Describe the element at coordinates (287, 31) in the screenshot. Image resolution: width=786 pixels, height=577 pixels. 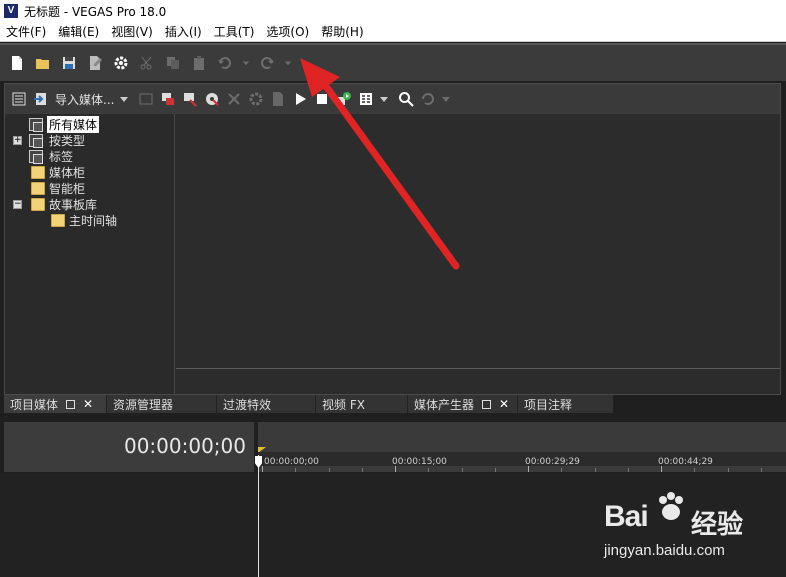
I see `menu-options: 选项(O)` at that location.